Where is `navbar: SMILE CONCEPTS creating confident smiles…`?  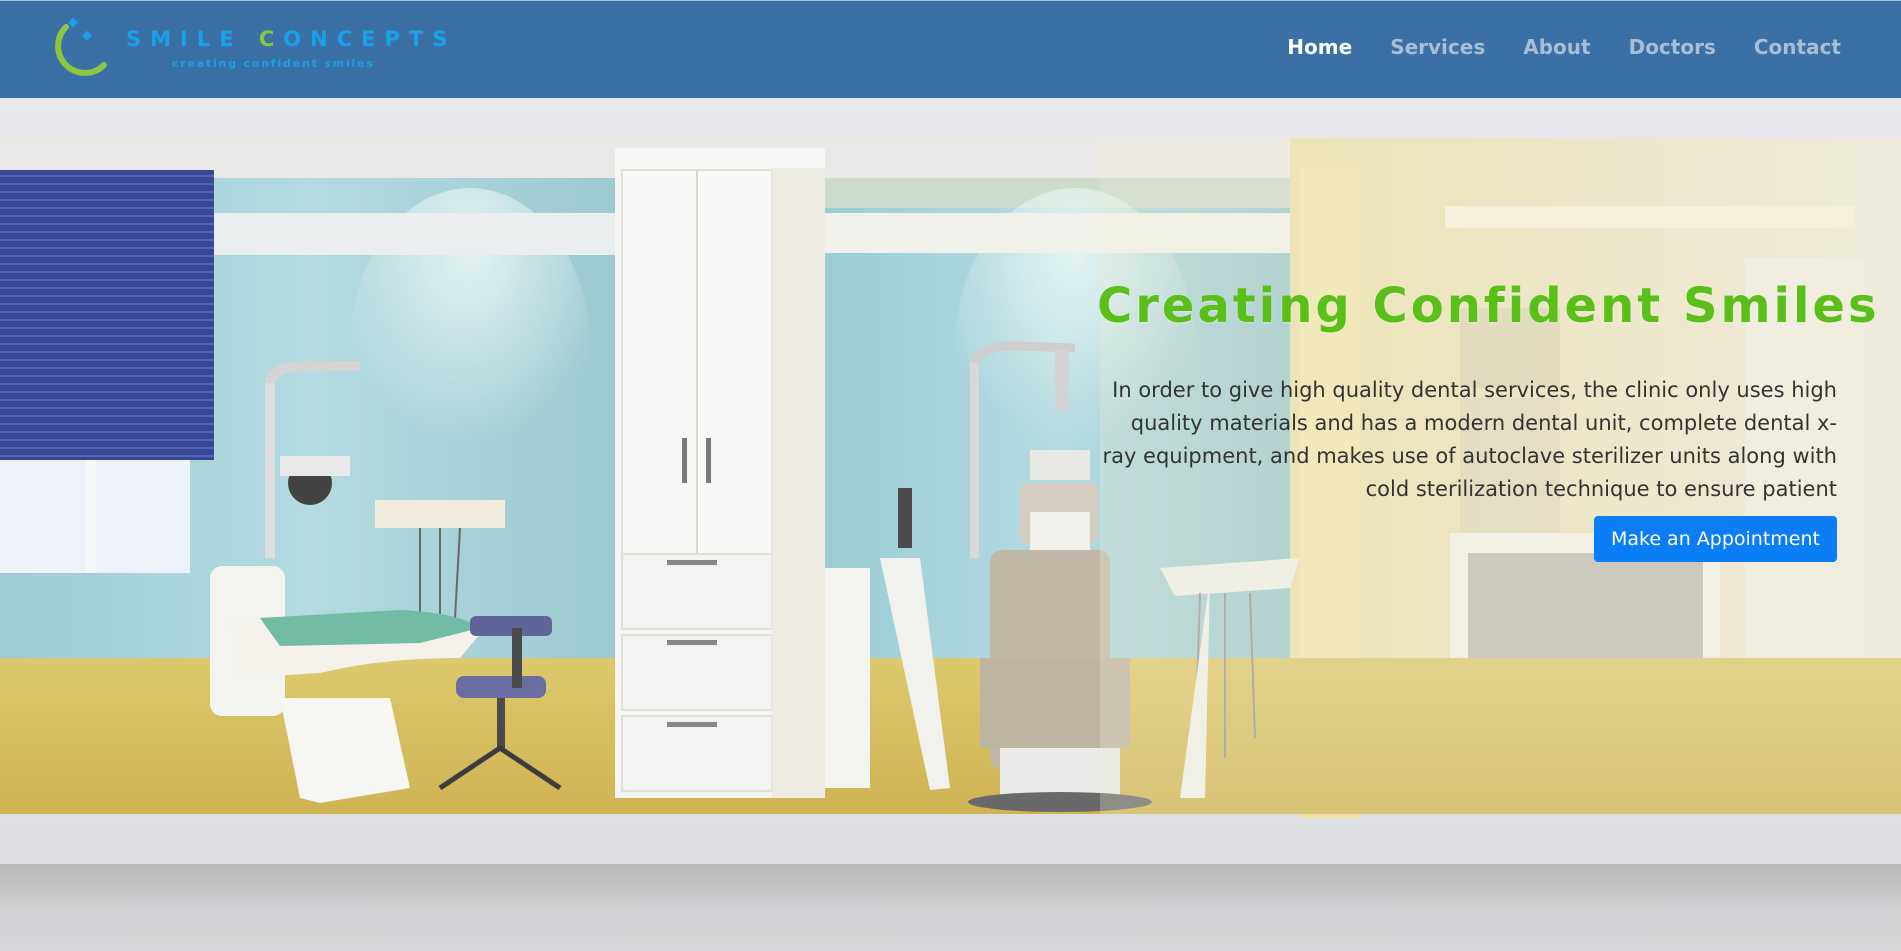
navbar: SMILE CONCEPTS creating confident smiles… is located at coordinates (950, 49).